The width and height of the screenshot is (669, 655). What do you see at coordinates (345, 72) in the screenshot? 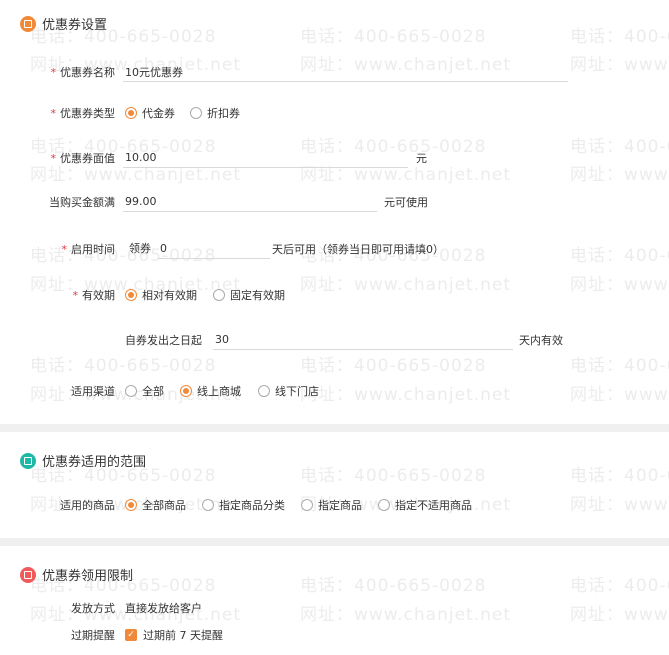
I see `coupon-name-input: 10元优惠券` at bounding box center [345, 72].